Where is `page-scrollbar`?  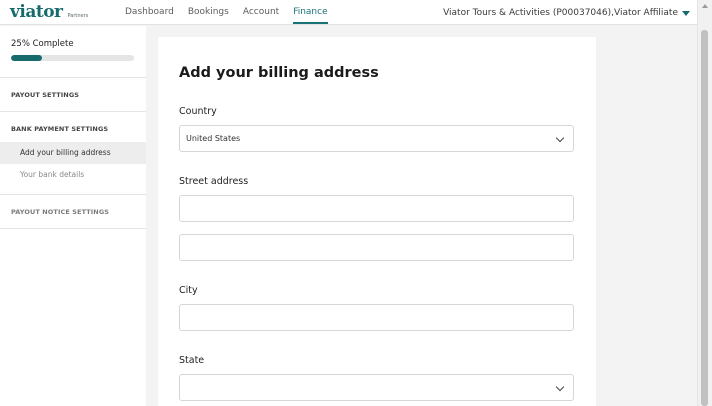
page-scrollbar is located at coordinates (704, 203).